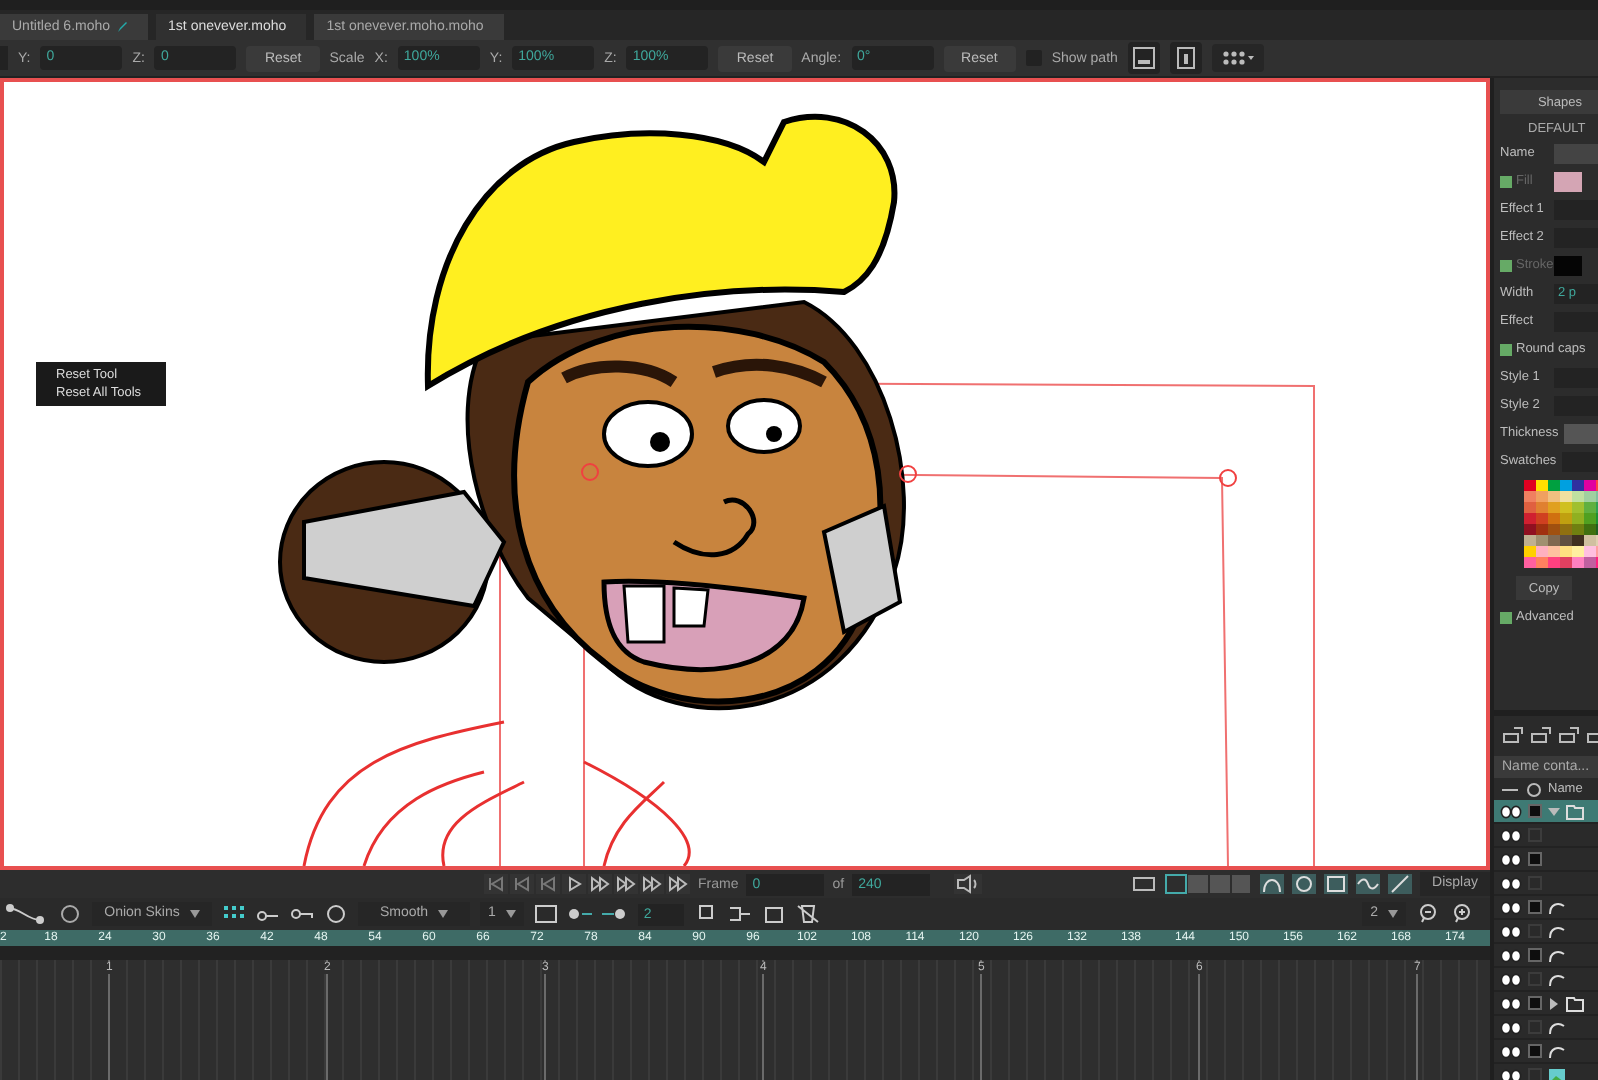 Image resolution: width=1598 pixels, height=1080 pixels. Describe the element at coordinates (773, 914) in the screenshot. I see `copy-icon` at that location.